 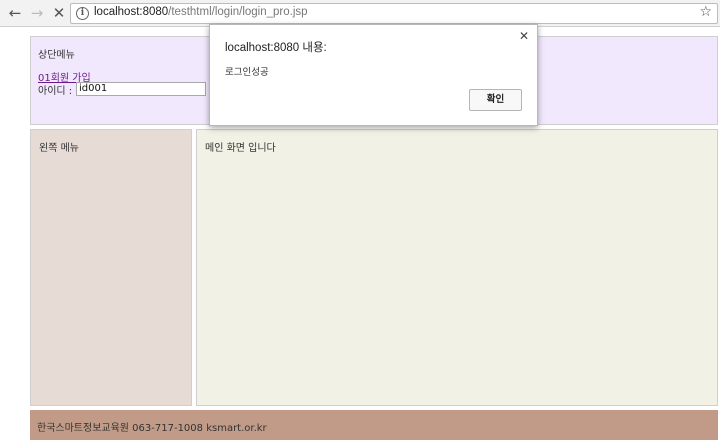 What do you see at coordinates (82, 13) in the screenshot?
I see `info-icon: i` at bounding box center [82, 13].